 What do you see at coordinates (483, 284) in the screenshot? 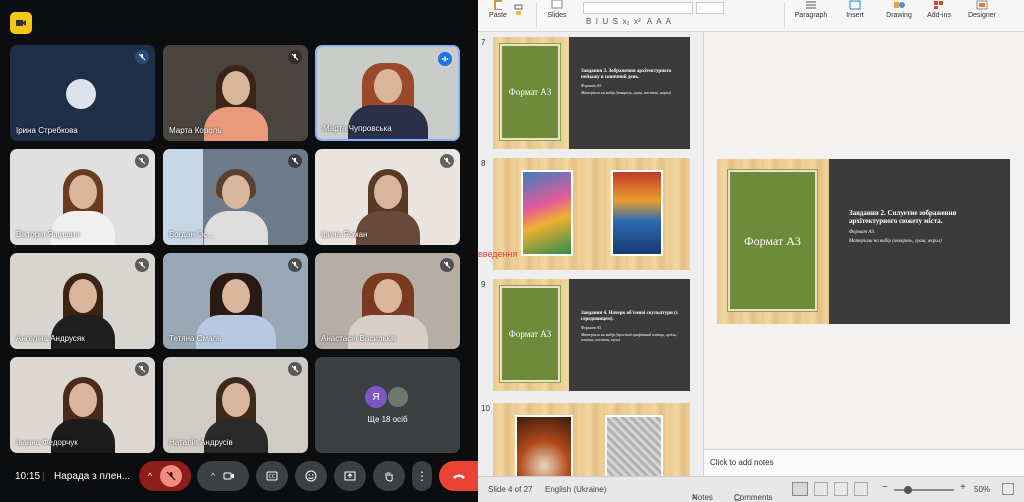
I see `slide-number: 9` at bounding box center [483, 284].